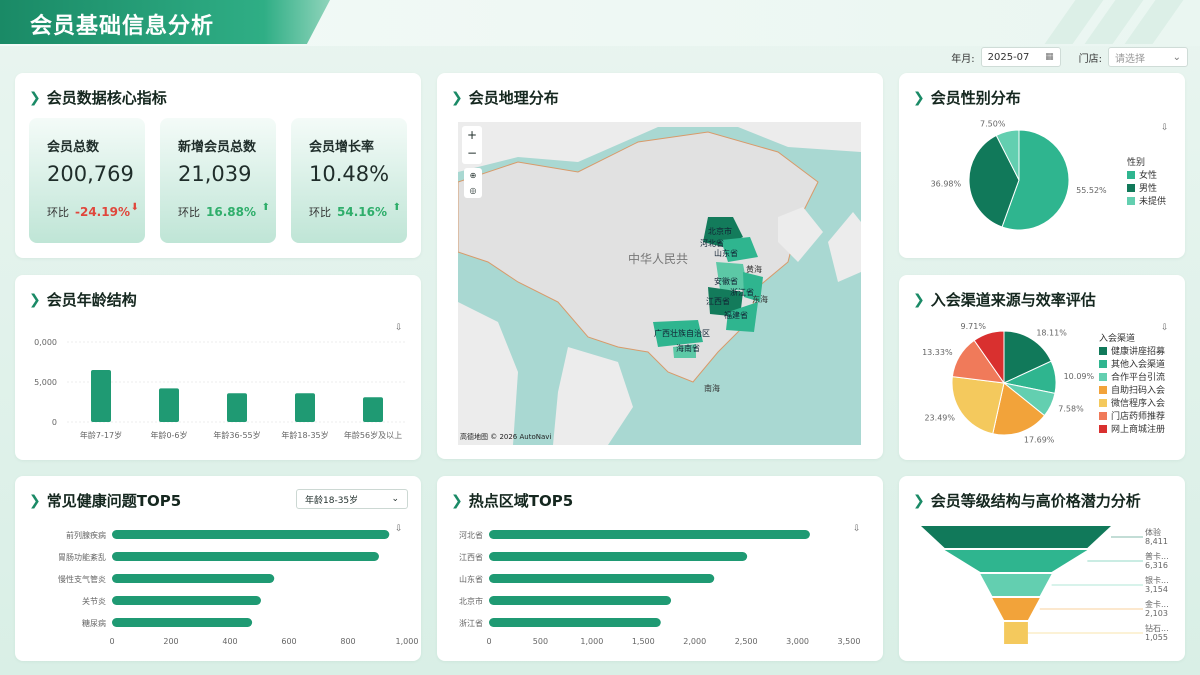 Image resolution: width=1200 pixels, height=675 pixels. What do you see at coordinates (694, 641) in the screenshot?
I see `x-tick-label: 2,000` at bounding box center [694, 641].